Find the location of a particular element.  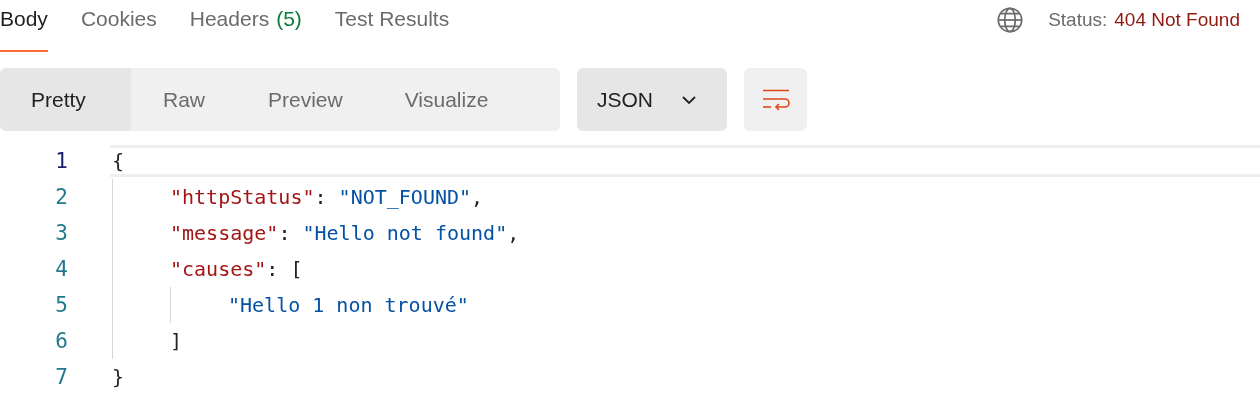

wrap-lines-icon is located at coordinates (775, 99).